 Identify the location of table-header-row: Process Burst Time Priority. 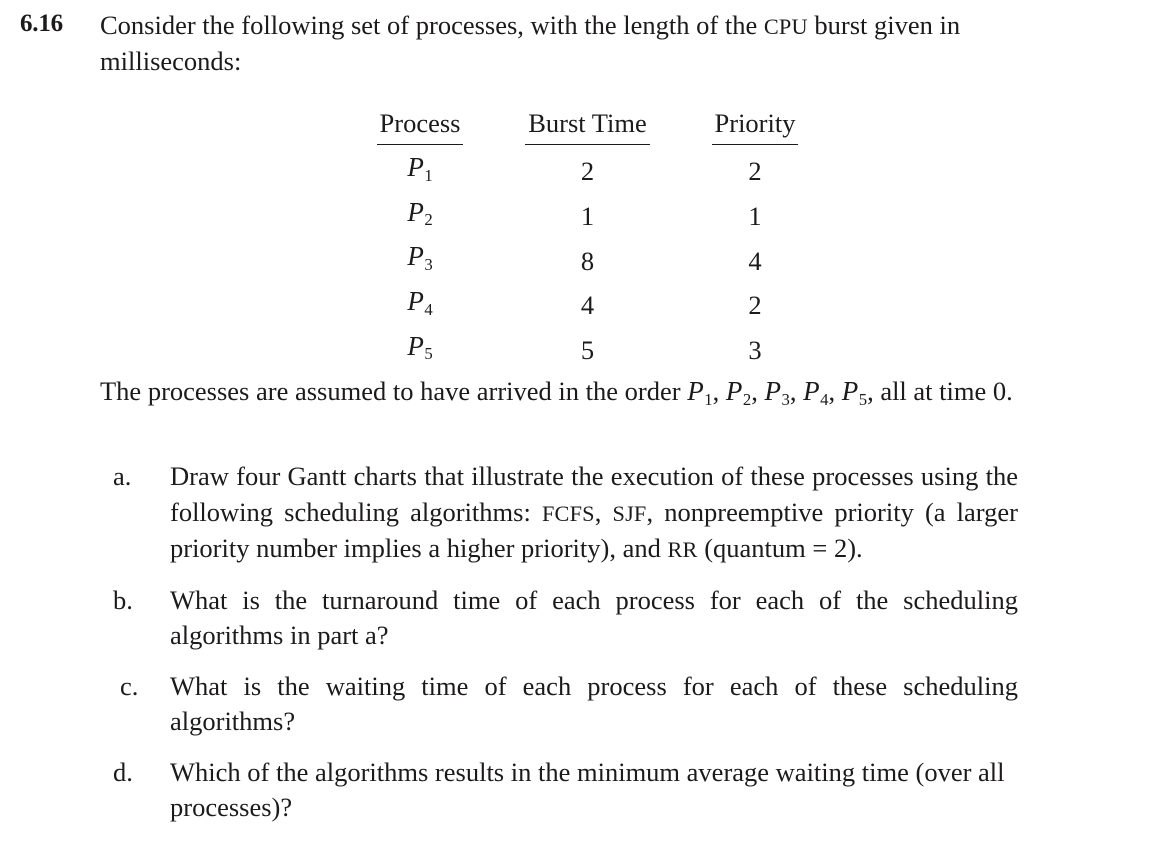
(587, 128).